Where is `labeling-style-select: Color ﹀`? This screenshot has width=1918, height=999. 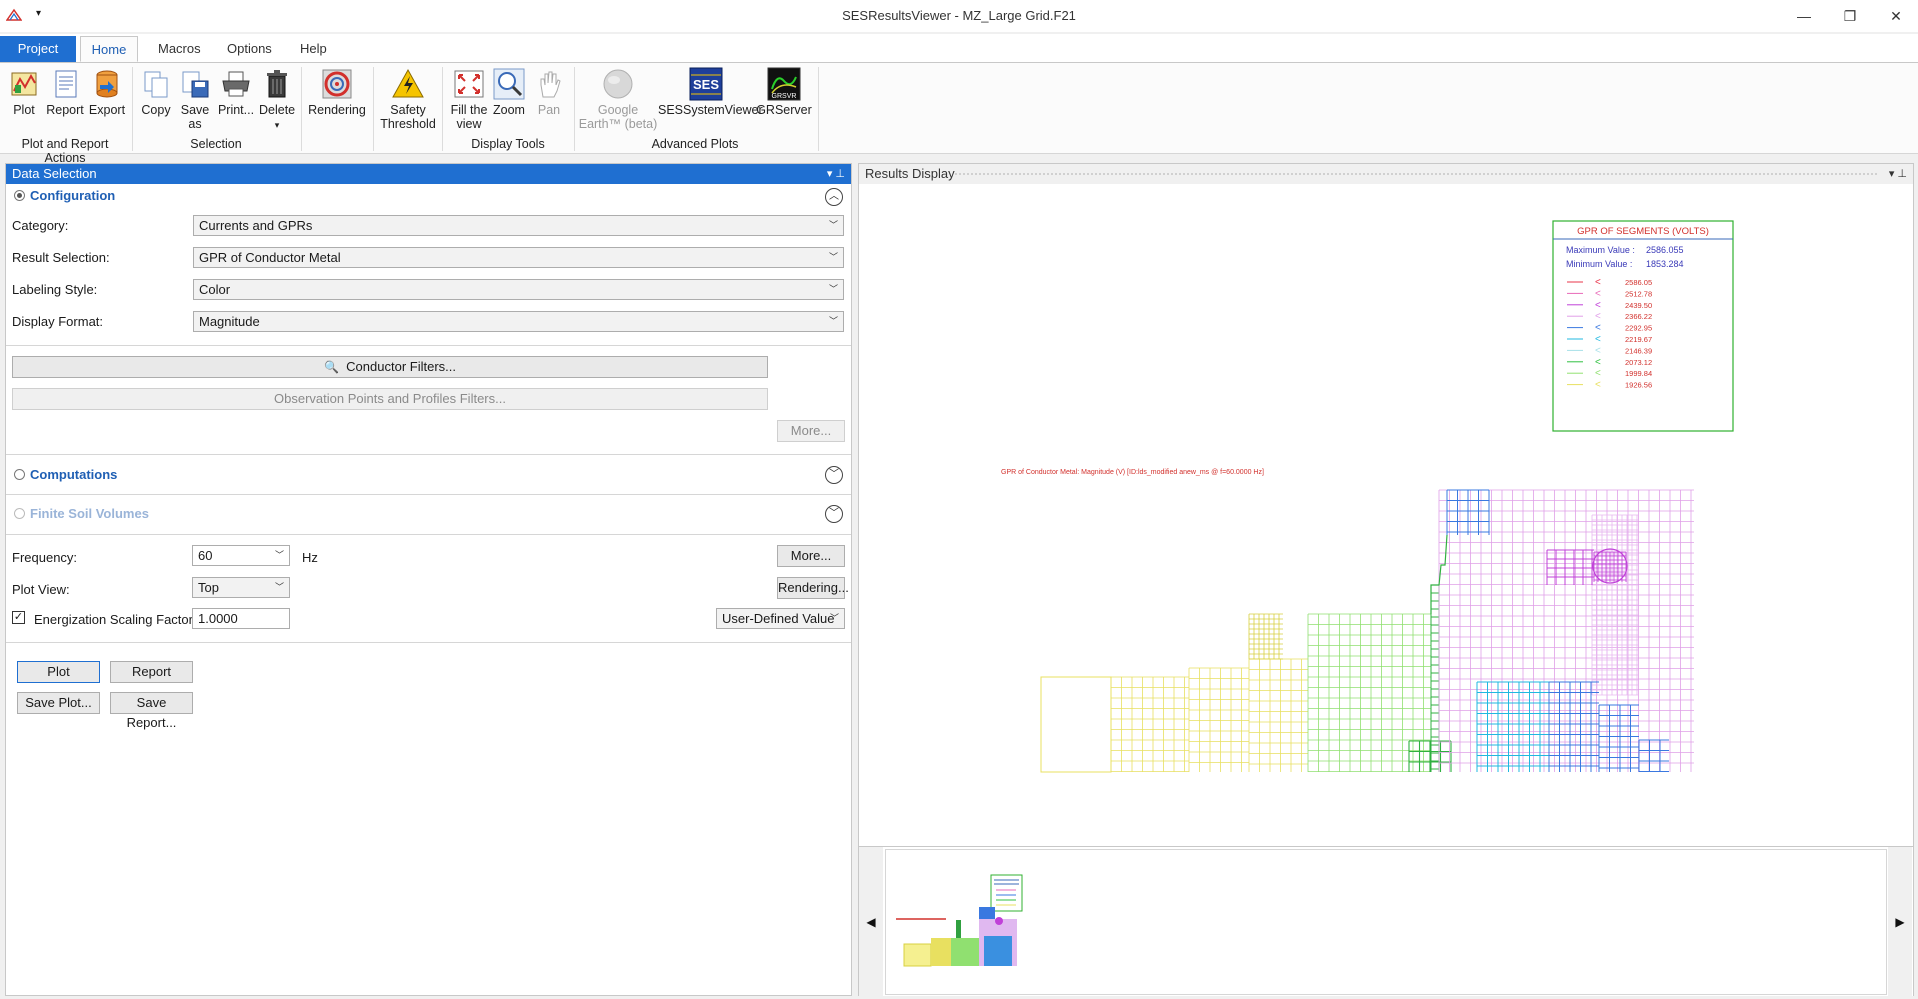
labeling-style-select: Color ﹀ is located at coordinates (518, 289).